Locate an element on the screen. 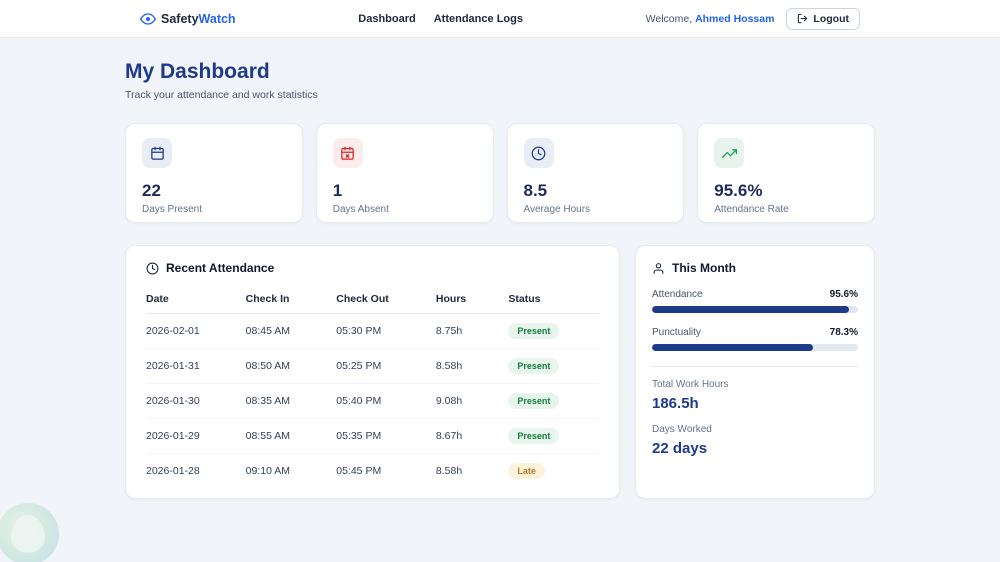  cell-hours: 8.67h is located at coordinates (472, 436).